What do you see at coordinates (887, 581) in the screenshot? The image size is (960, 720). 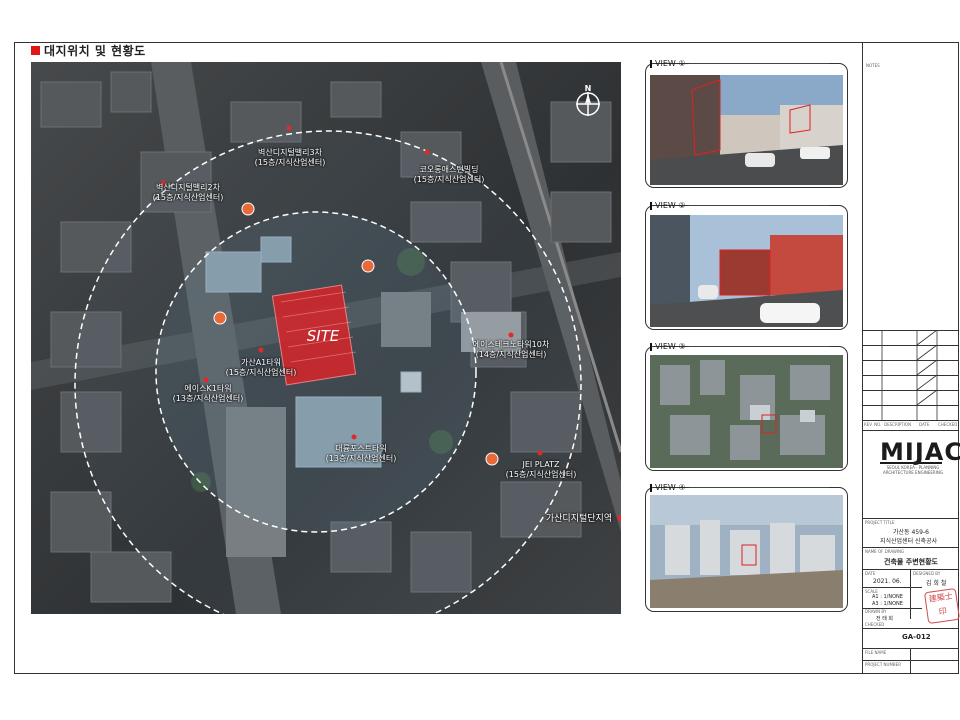 I see `date-value: 2021. 06.` at bounding box center [887, 581].